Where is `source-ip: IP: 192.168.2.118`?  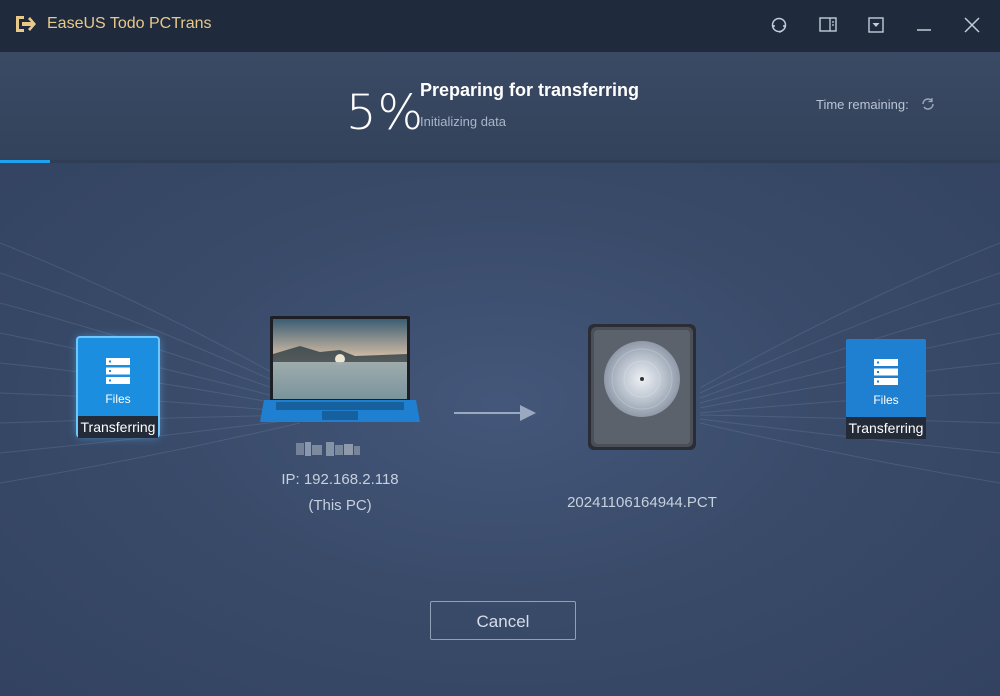 source-ip: IP: 192.168.2.118 is located at coordinates (340, 479).